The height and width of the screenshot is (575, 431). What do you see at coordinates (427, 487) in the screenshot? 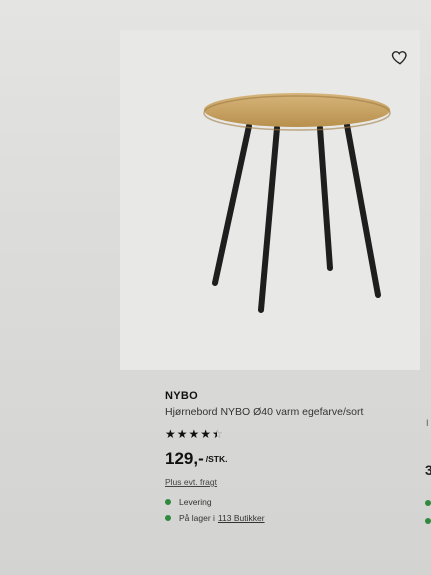
I see `neighbor-product-card: I 3` at bounding box center [427, 487].